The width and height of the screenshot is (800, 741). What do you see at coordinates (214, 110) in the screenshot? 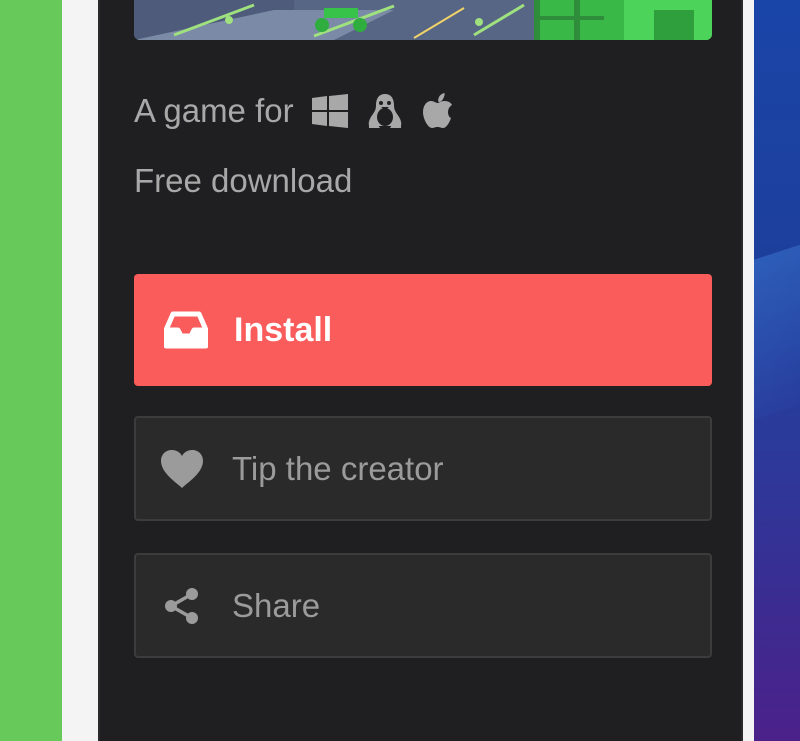
I see `platforms-label: A game for` at bounding box center [214, 110].